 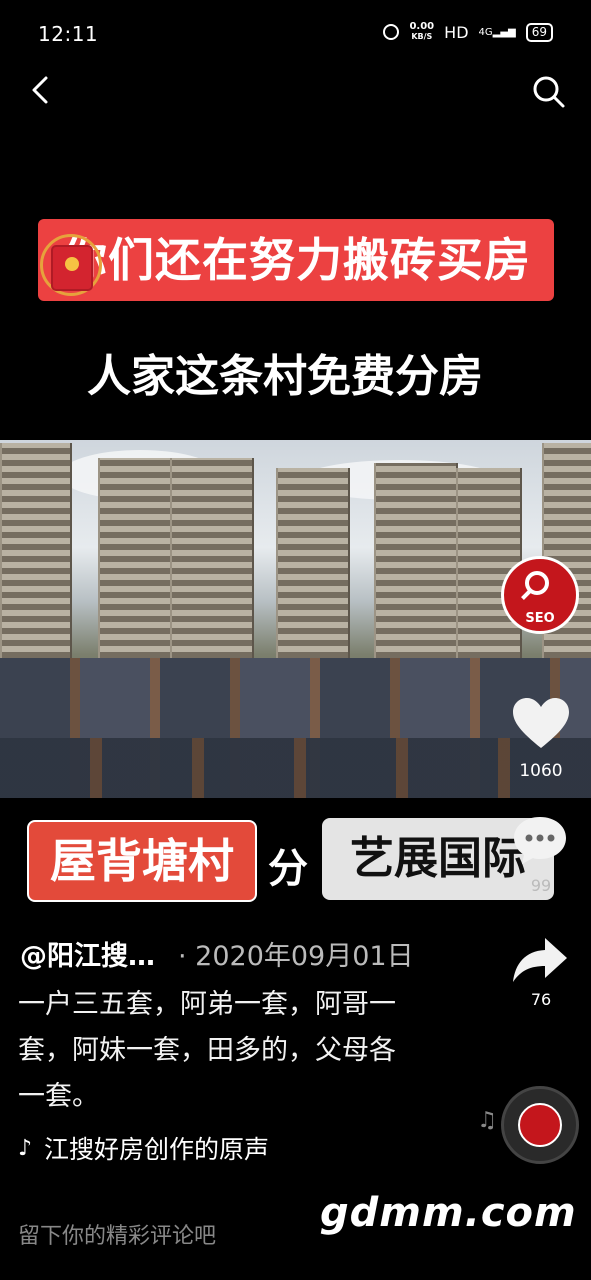 I want to click on alarm-icon, so click(x=391, y=32).